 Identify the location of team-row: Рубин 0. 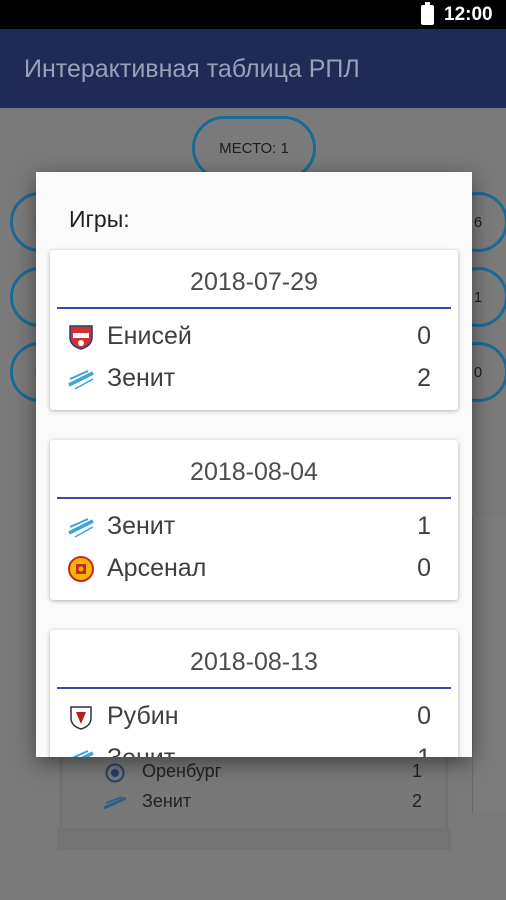
(254, 717).